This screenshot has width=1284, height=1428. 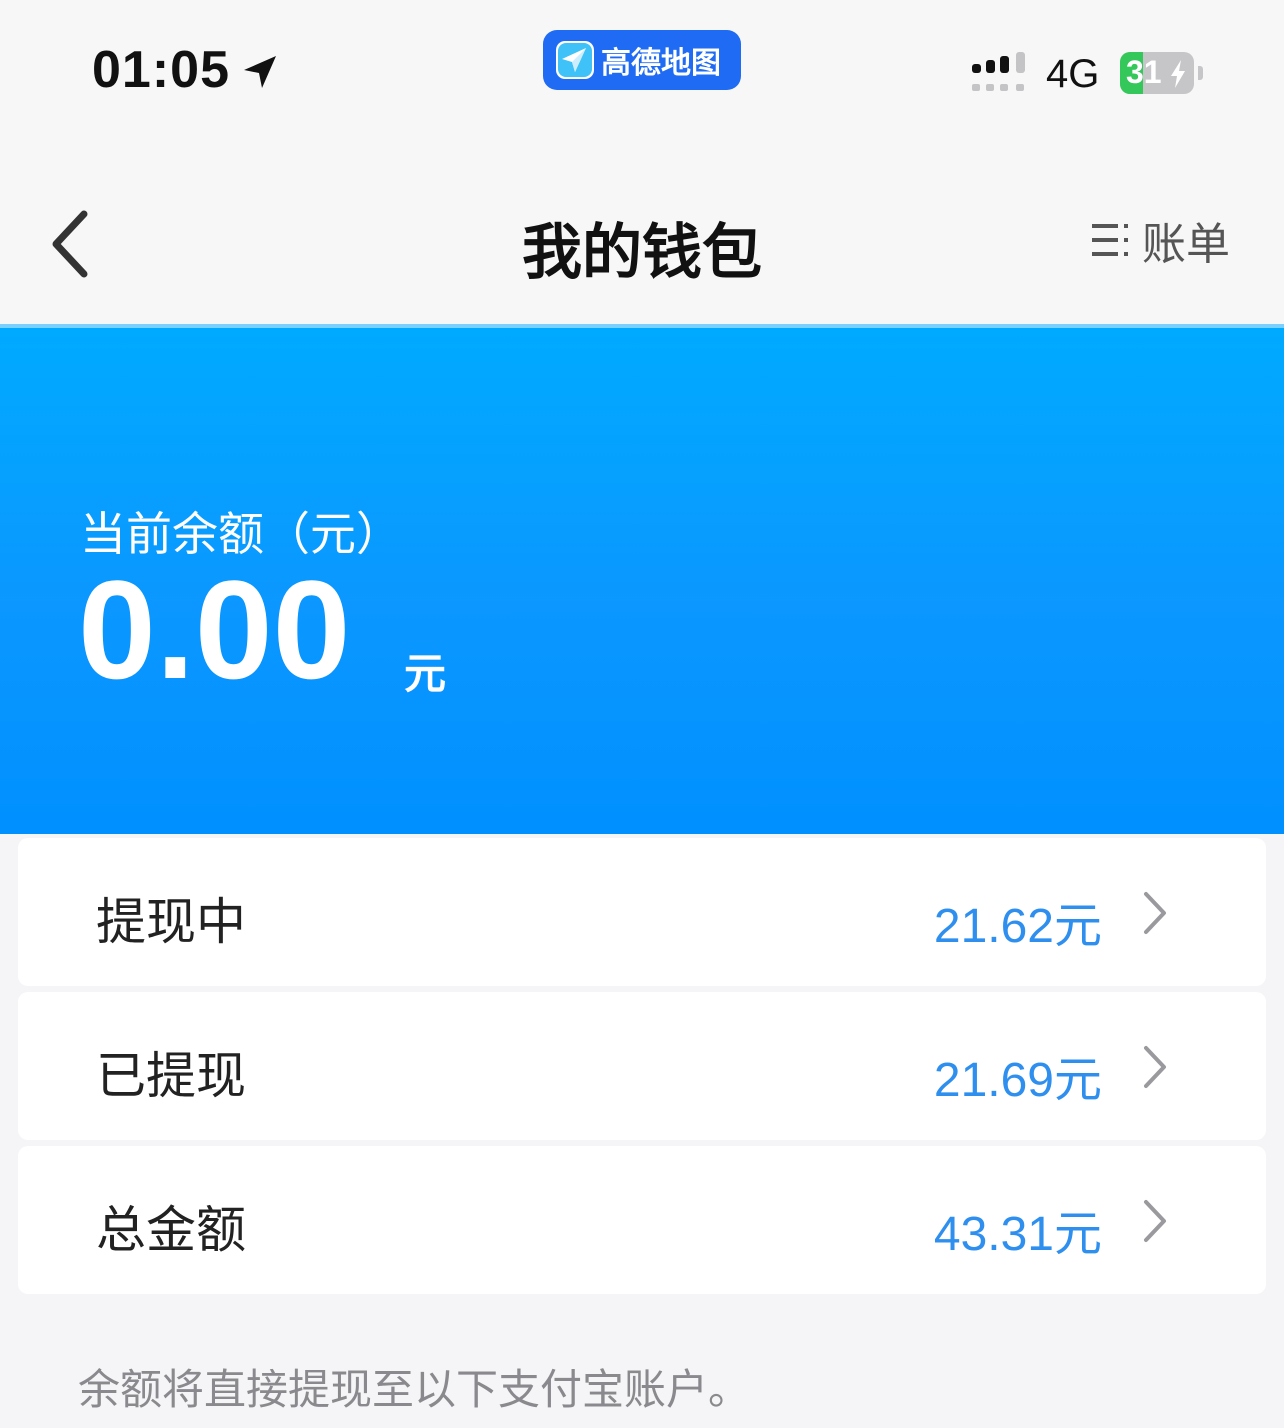 What do you see at coordinates (414, 1389) in the screenshot?
I see `footer-note: 余额将直接提现至以下支付宝账户。` at bounding box center [414, 1389].